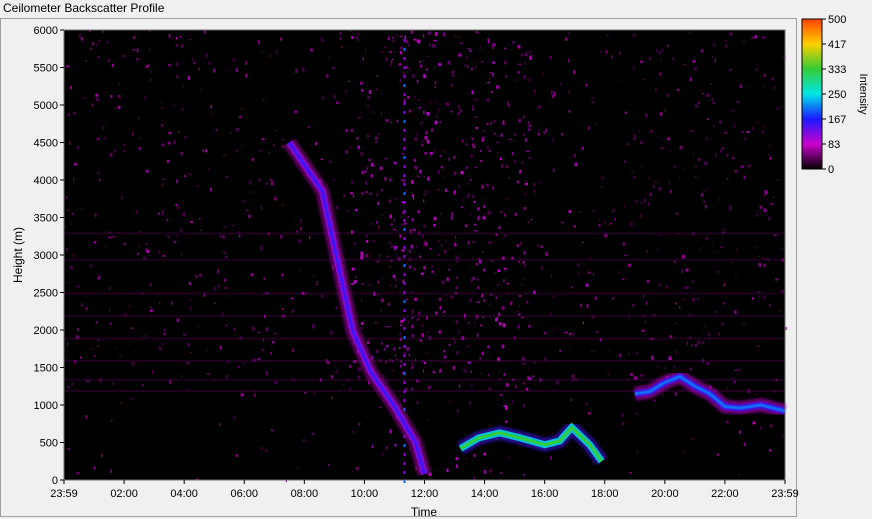 This screenshot has height=519, width=872. I want to click on y-tick-label: 2000, so click(46, 331).